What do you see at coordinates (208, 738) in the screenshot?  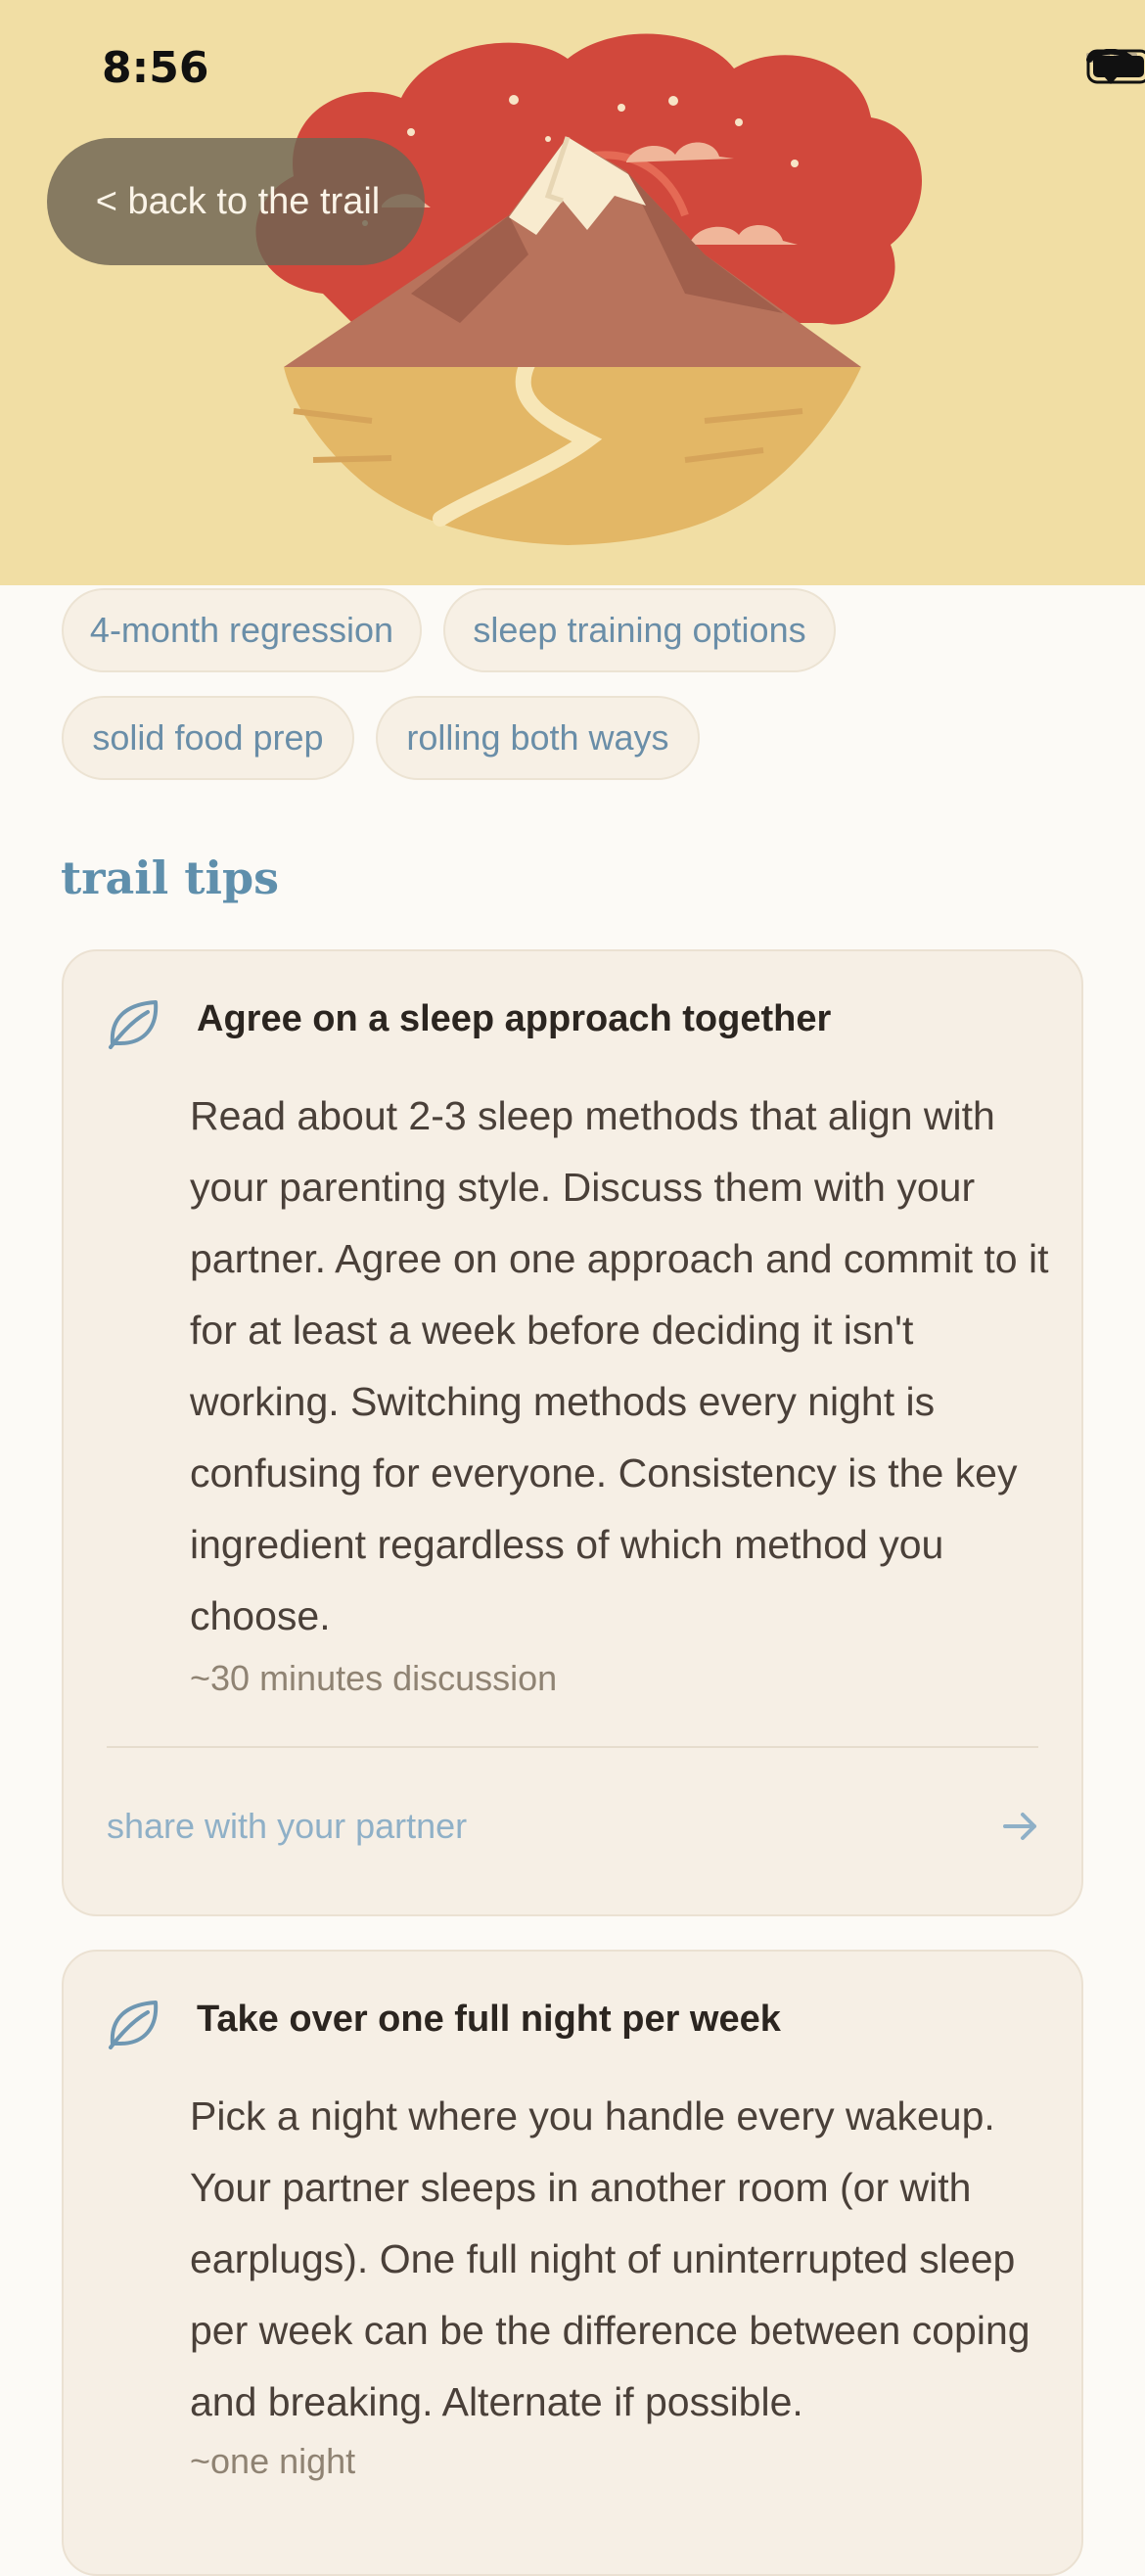 I see `topic-chip-solid-food-prep: solid food prep` at bounding box center [208, 738].